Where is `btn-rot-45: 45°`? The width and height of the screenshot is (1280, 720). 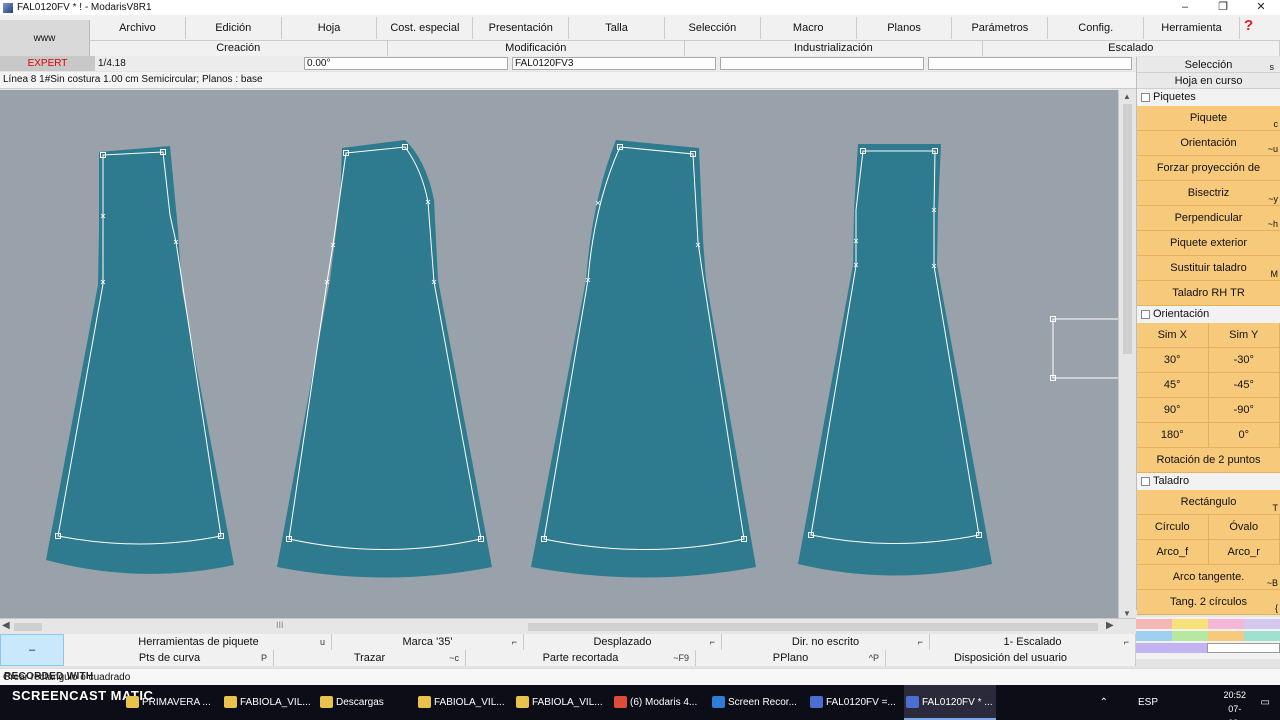 btn-rot-45: 45° is located at coordinates (1173, 385).